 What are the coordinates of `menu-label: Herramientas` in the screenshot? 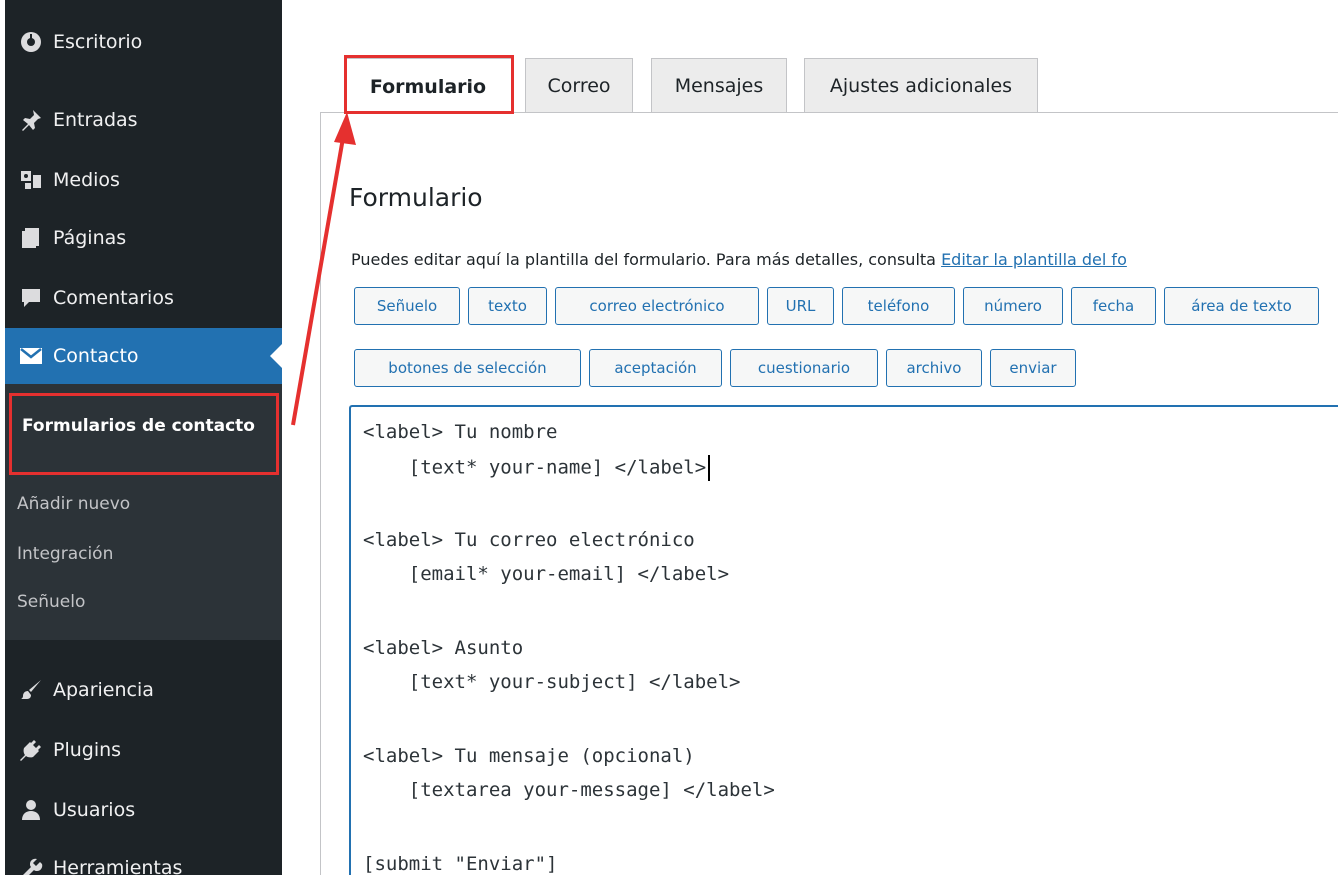 It's located at (118, 866).